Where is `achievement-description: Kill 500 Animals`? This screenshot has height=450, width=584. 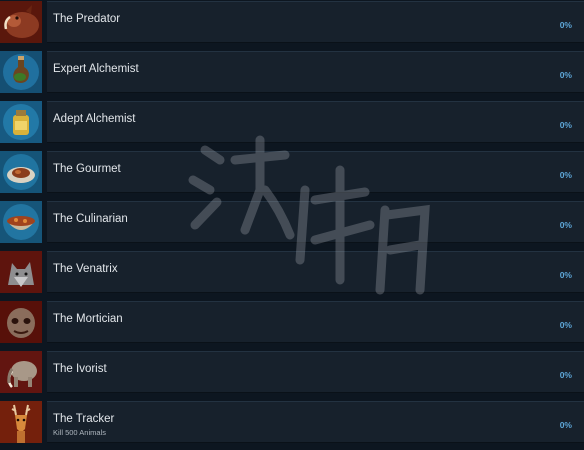
achievement-description: Kill 500 Animals is located at coordinates (79, 432).